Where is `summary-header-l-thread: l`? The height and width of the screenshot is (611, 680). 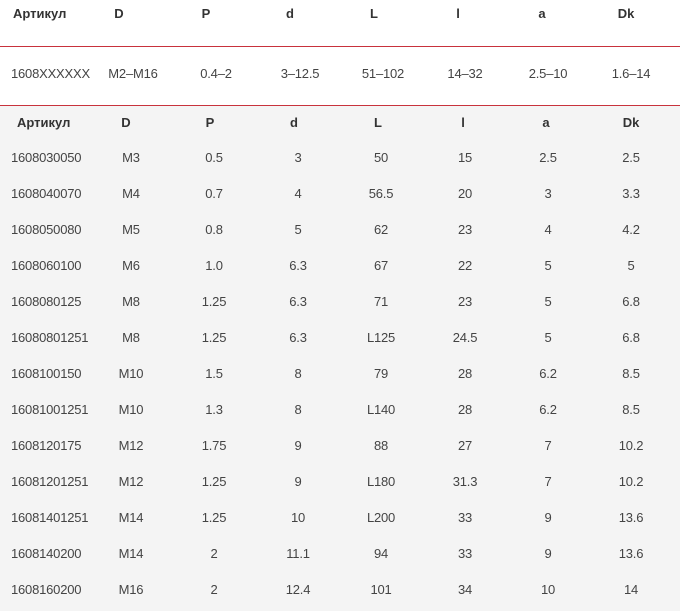 summary-header-l-thread: l is located at coordinates (458, 13).